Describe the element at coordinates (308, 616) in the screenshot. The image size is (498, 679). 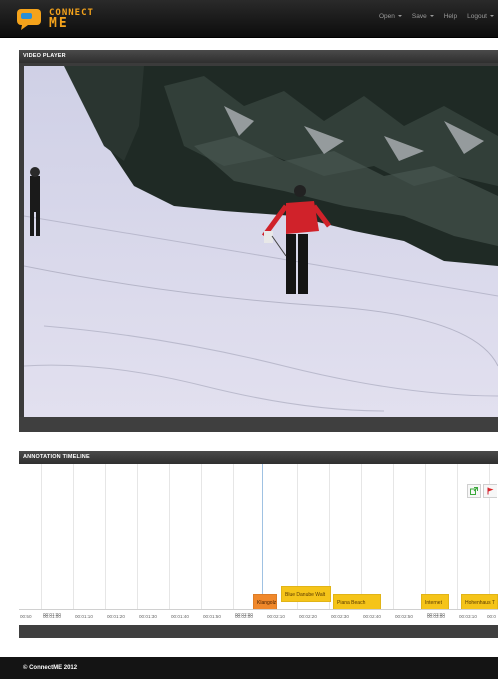
I see `tick-label: 00:02:20` at that location.